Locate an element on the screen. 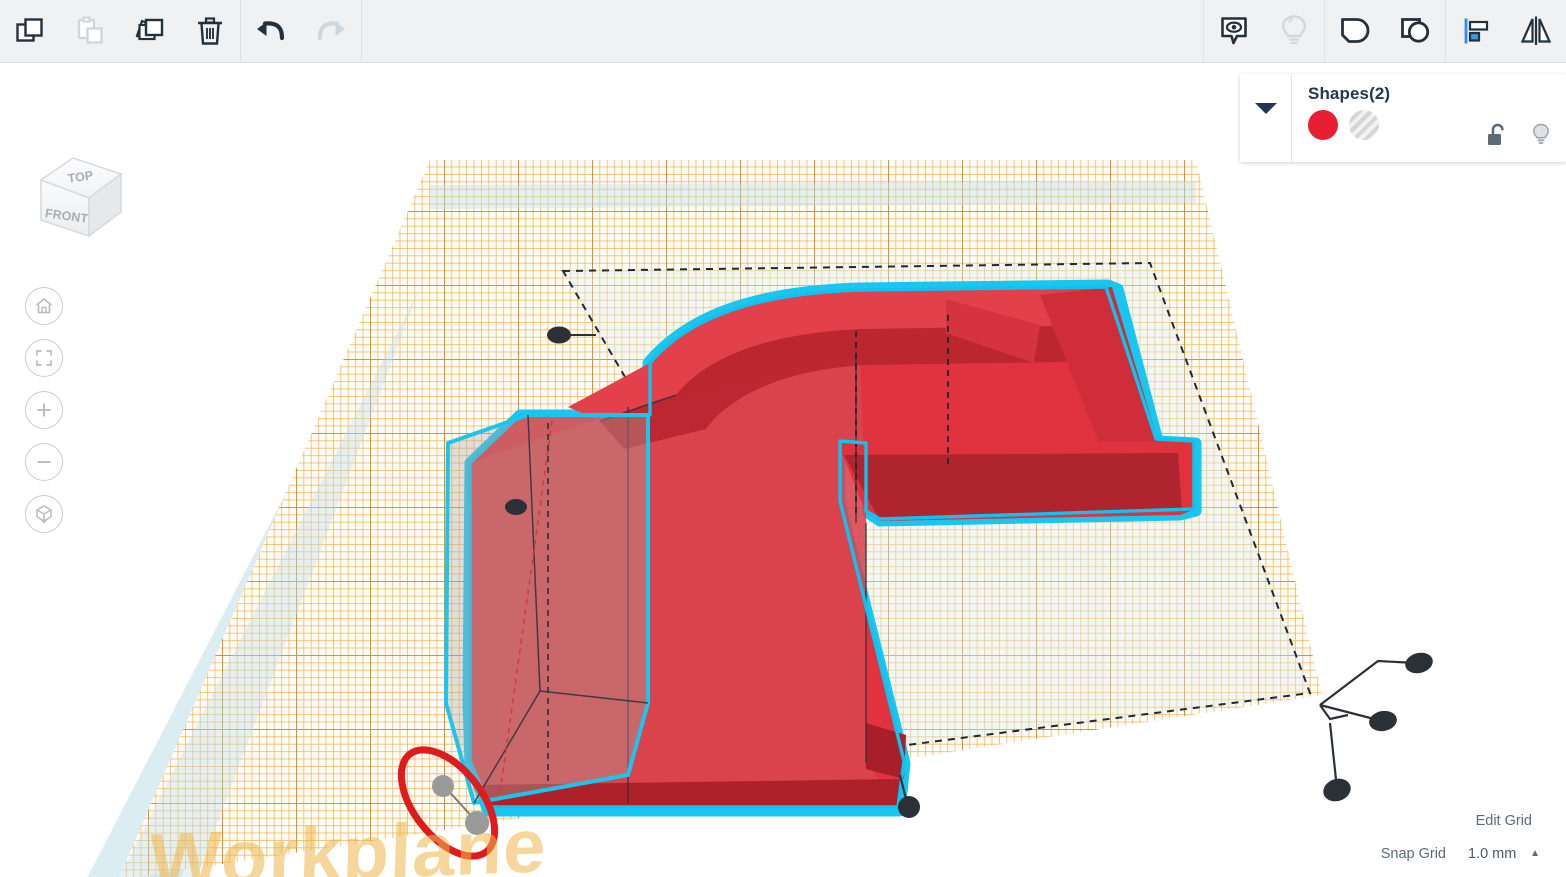 This screenshot has height=877, width=1566. toolbar-edit-group is located at coordinates (120, 31).